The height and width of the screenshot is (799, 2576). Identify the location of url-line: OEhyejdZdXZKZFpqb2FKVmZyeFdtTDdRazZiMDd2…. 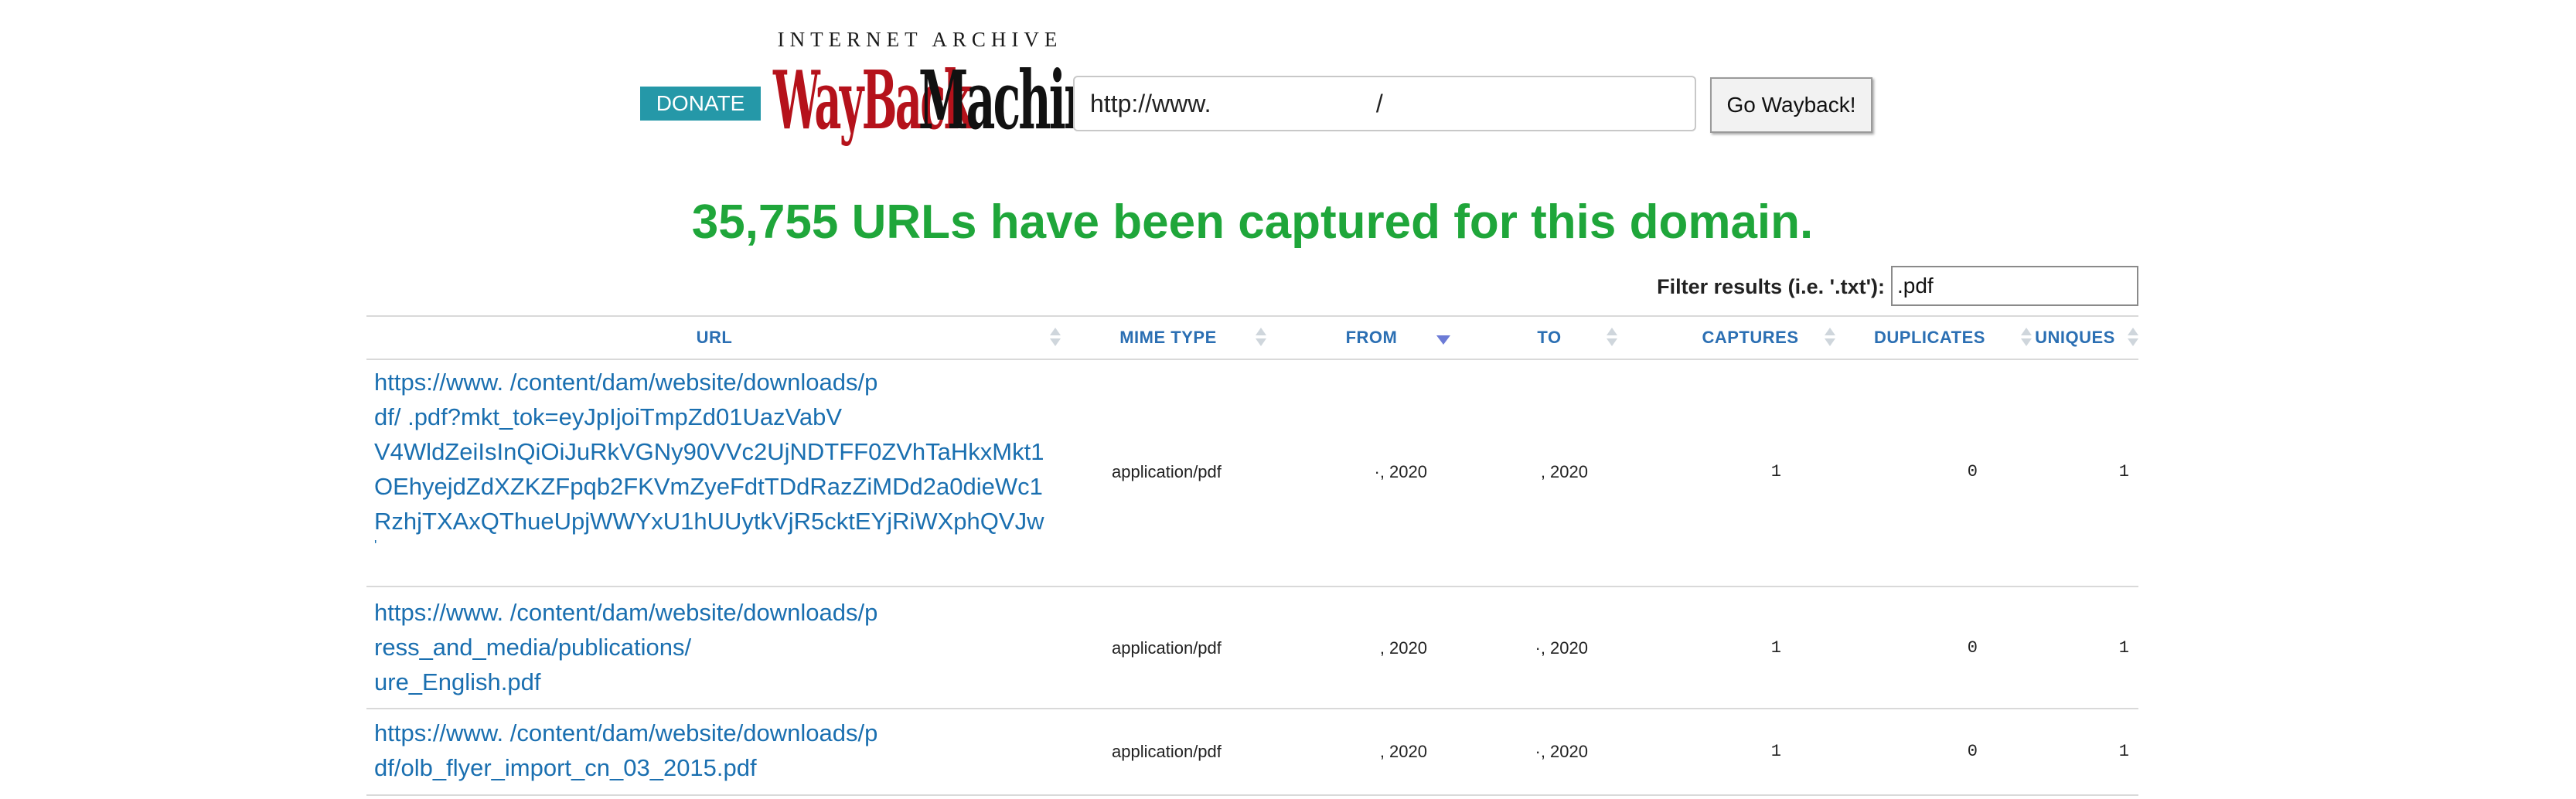
(708, 486).